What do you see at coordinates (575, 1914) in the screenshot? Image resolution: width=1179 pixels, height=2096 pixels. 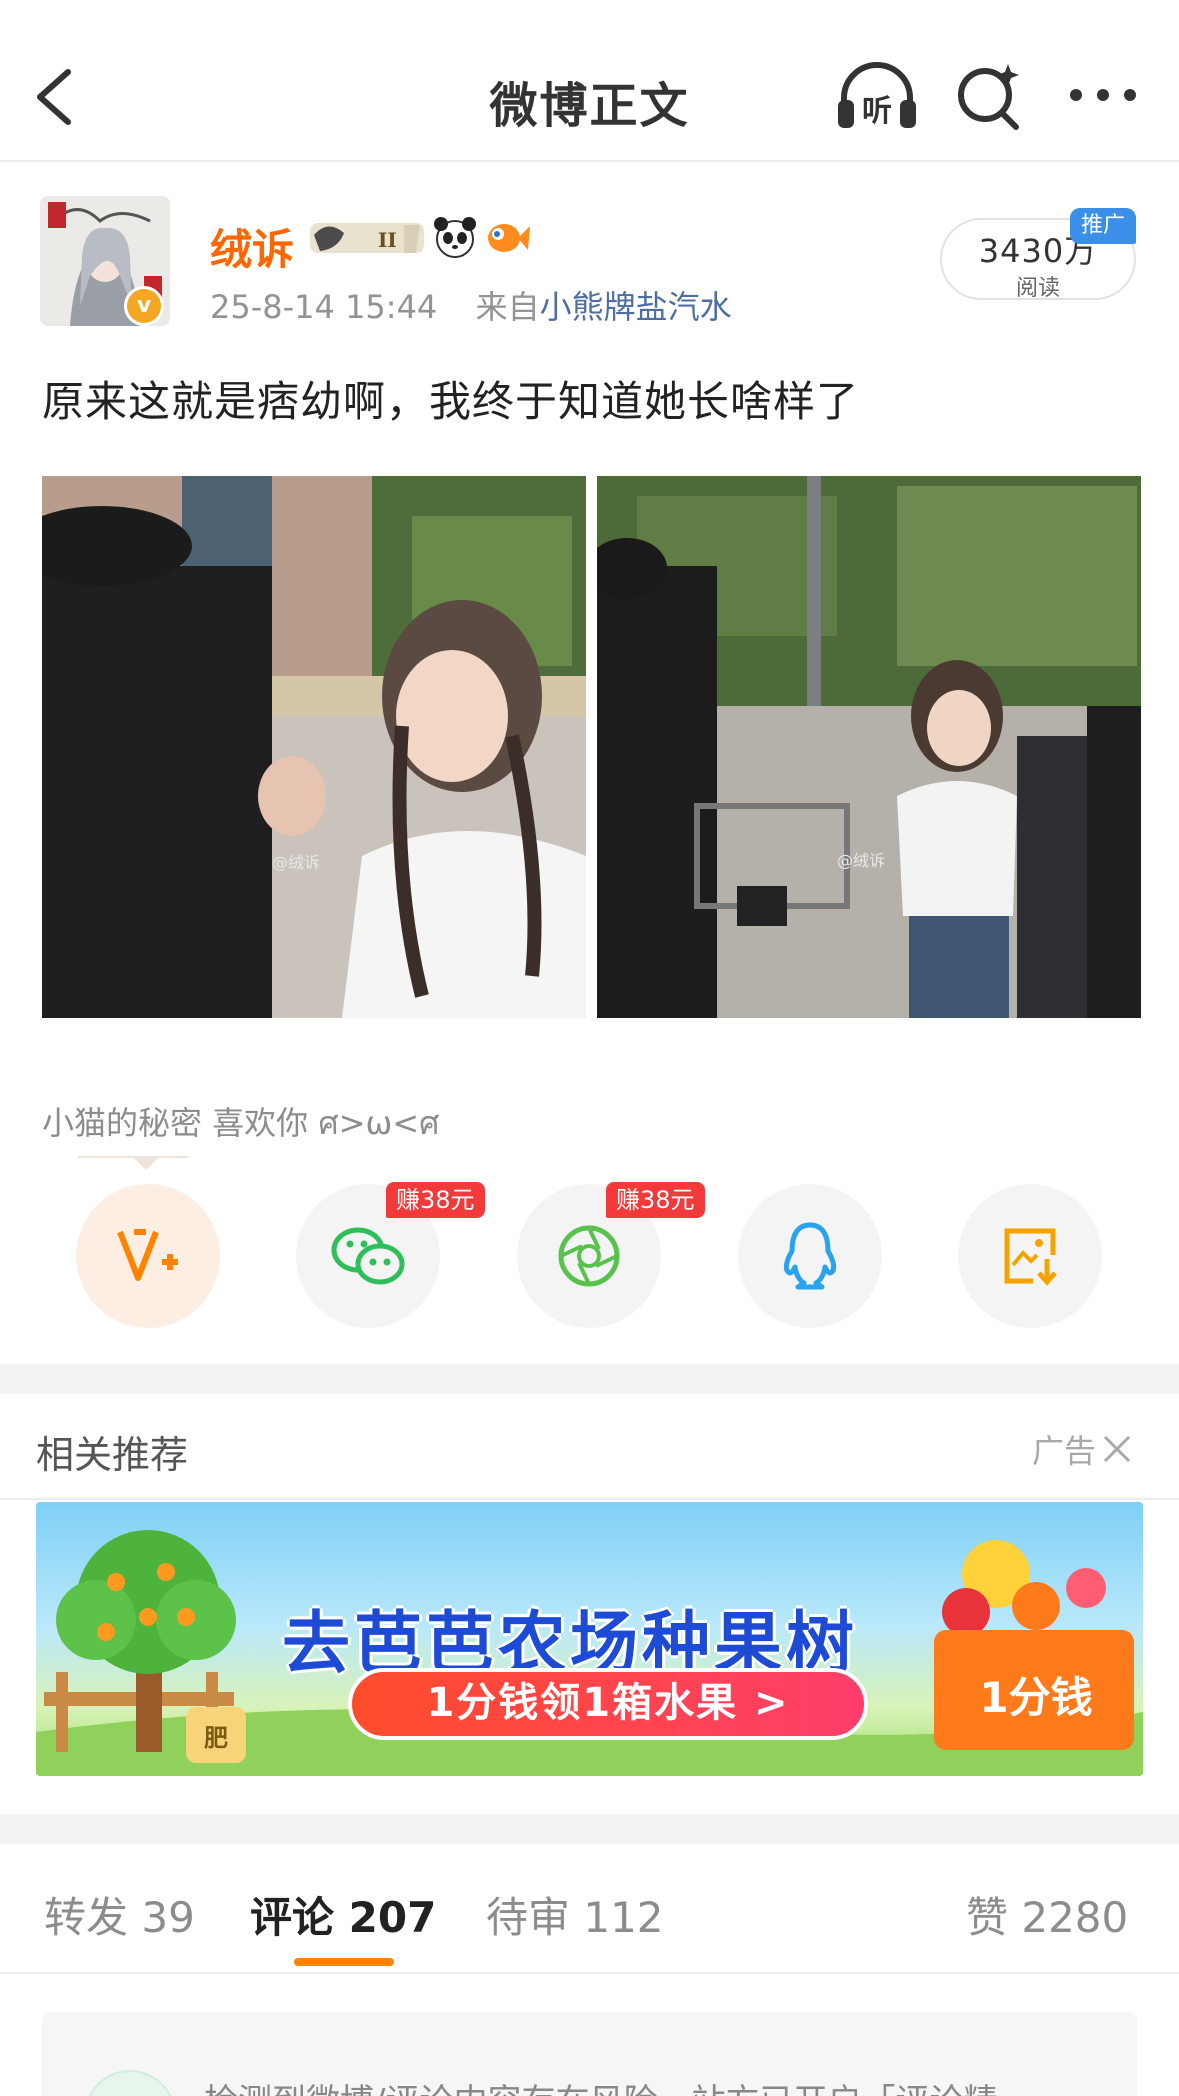 I see `tab-pending: 待审 112` at bounding box center [575, 1914].